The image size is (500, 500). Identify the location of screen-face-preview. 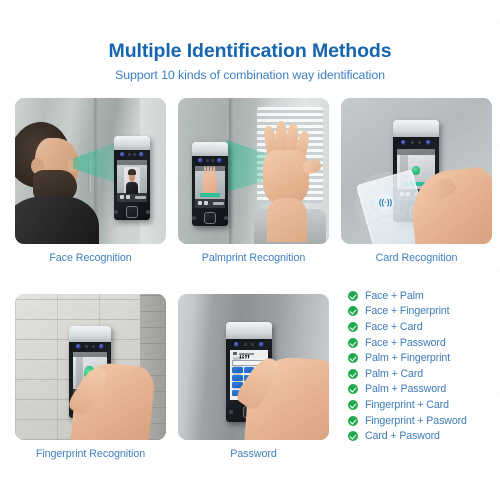
(132, 180).